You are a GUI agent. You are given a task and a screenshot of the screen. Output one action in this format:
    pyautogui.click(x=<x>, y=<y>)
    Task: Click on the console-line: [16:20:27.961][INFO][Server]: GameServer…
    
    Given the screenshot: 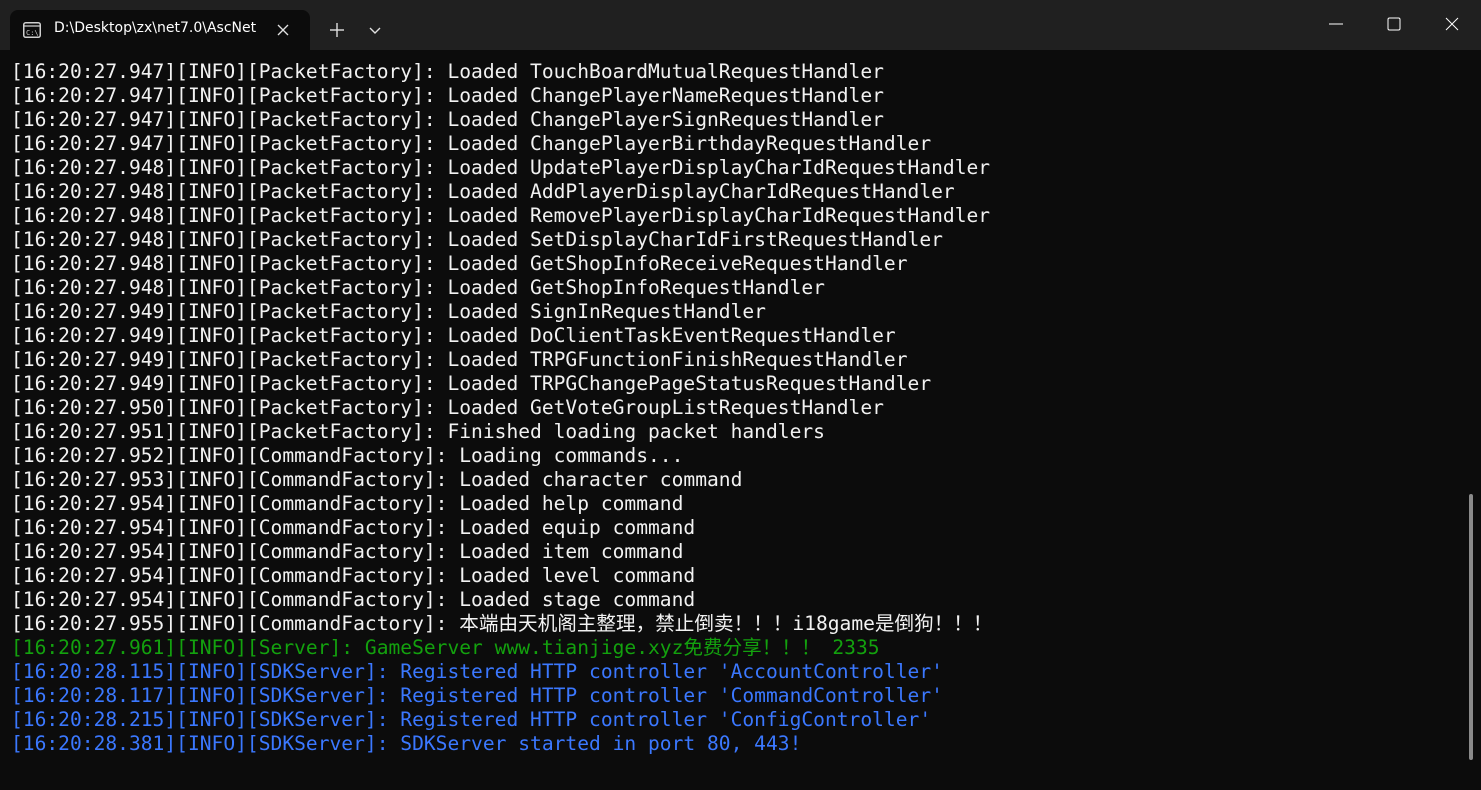 What is the action you would take?
    pyautogui.click(x=445, y=647)
    